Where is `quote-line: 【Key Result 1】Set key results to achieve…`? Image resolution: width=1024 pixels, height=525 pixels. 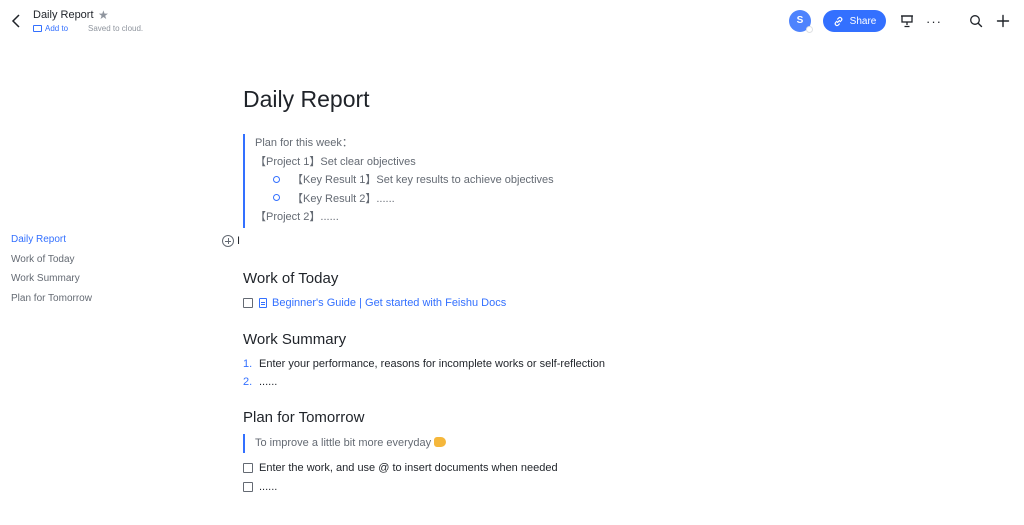
quote-line: 【Key Result 1】Set key results to achieve… is located at coordinates (423, 180).